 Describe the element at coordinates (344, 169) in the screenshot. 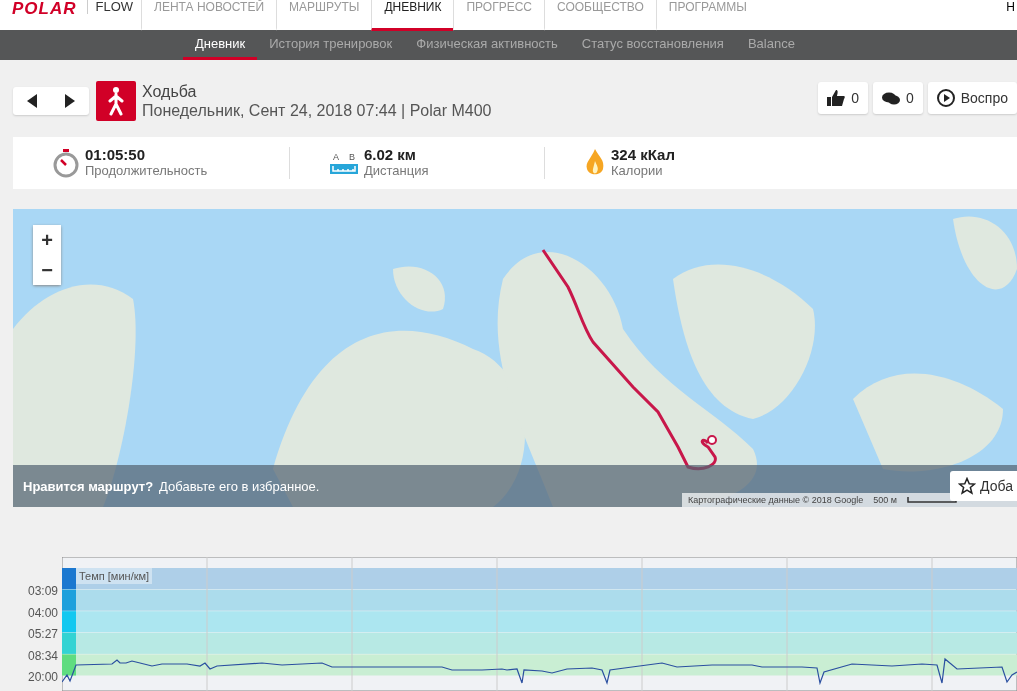

I see `ruler-icon` at that location.